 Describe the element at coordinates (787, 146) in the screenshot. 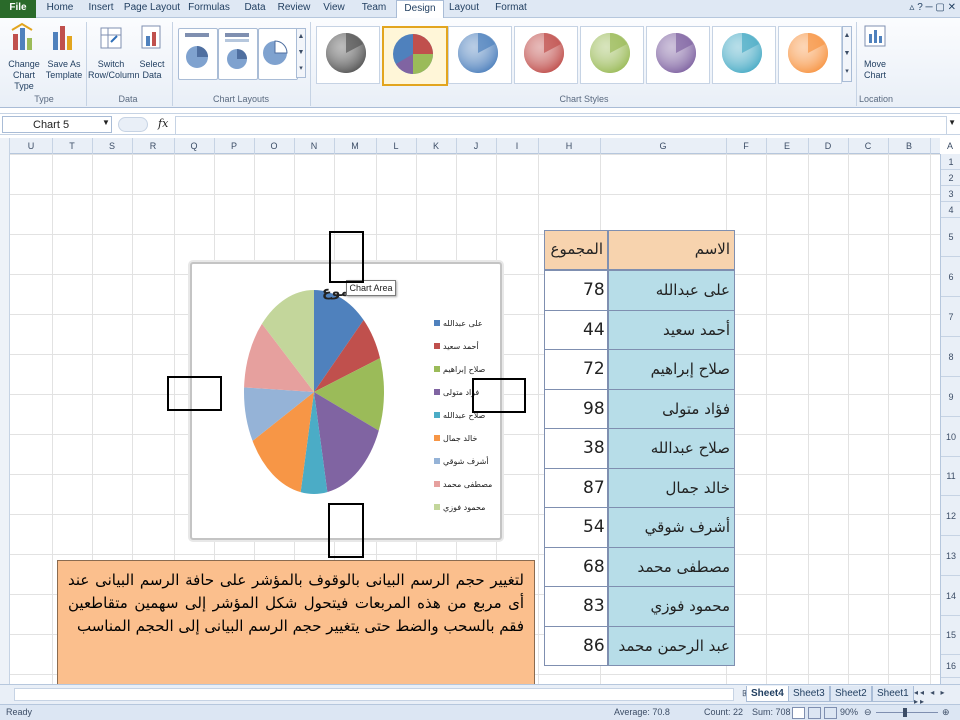

I see `column-header-E: E` at that location.